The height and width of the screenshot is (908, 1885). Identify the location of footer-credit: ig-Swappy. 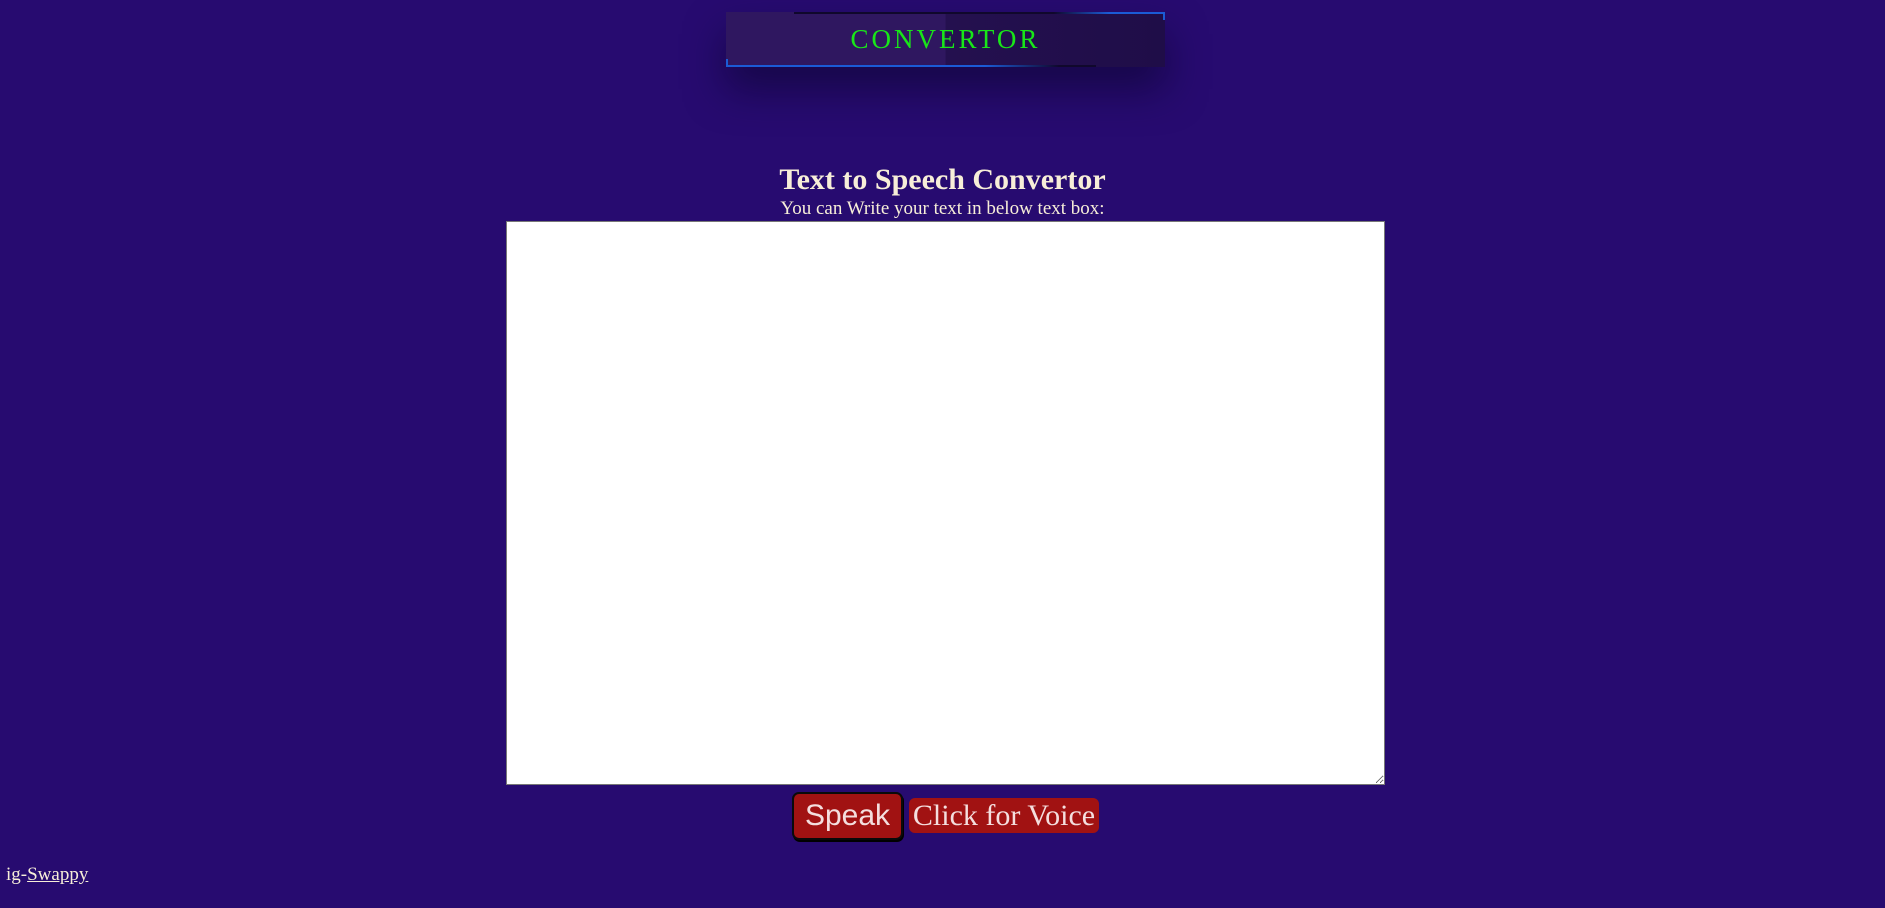
(47, 875).